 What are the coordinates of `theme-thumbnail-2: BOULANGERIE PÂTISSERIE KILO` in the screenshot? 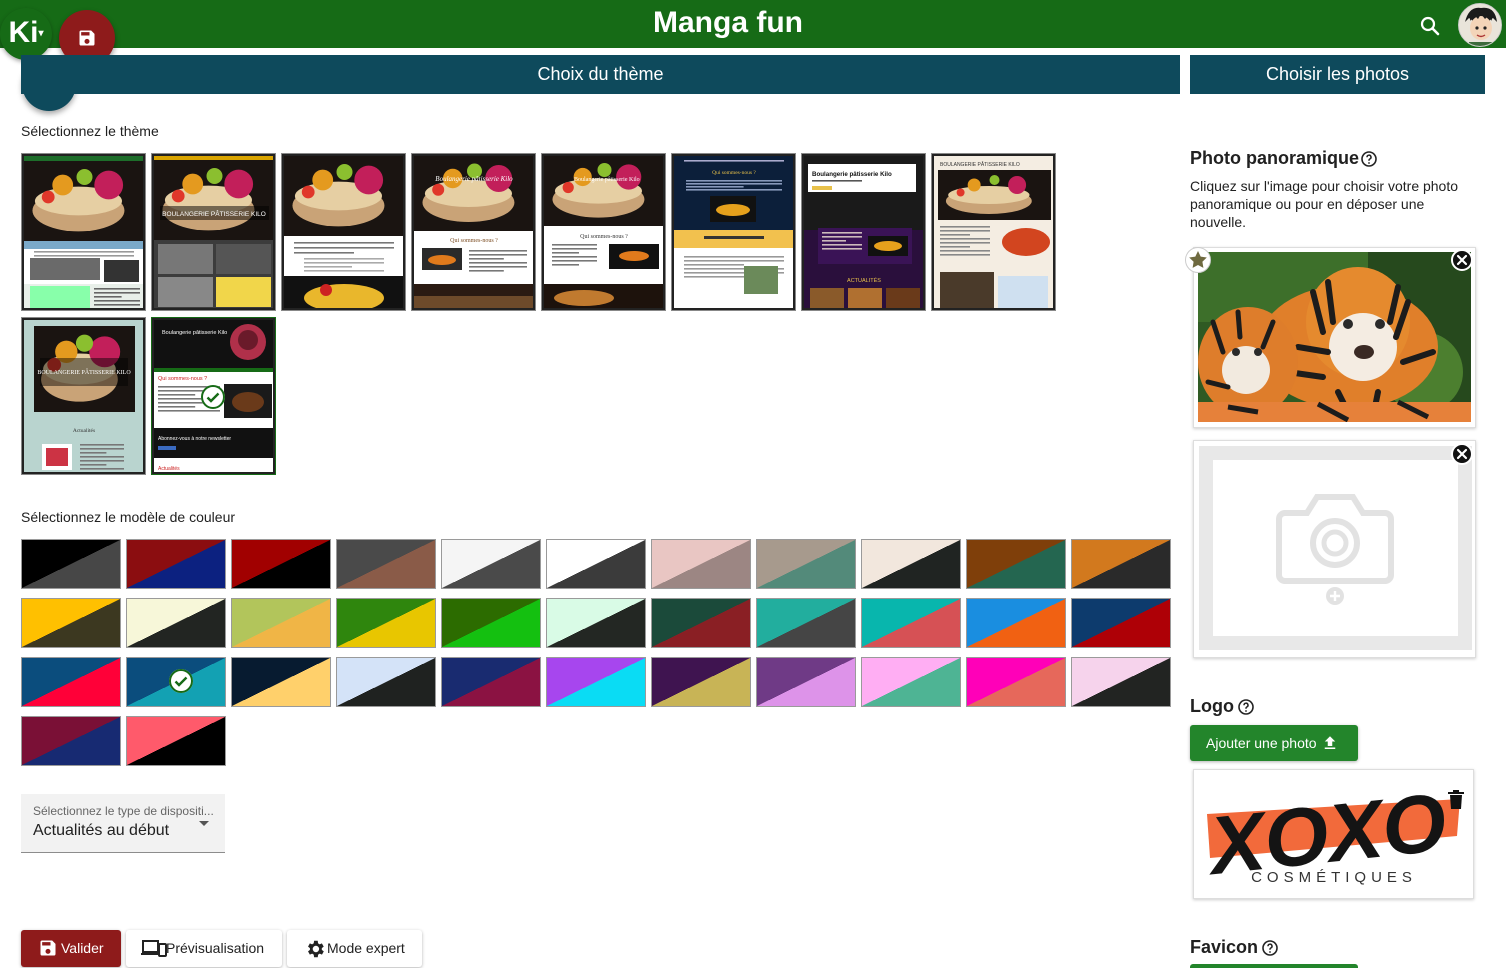 It's located at (213, 232).